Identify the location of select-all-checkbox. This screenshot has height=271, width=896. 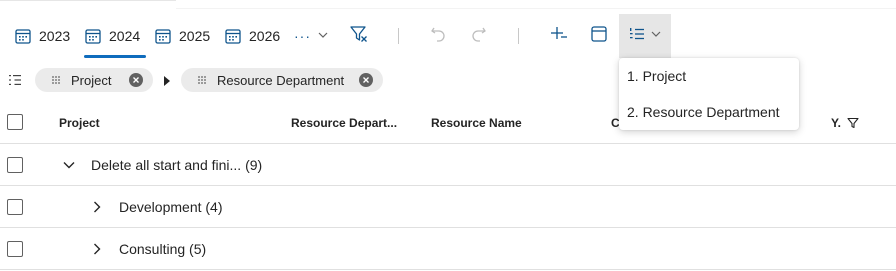
(15, 122).